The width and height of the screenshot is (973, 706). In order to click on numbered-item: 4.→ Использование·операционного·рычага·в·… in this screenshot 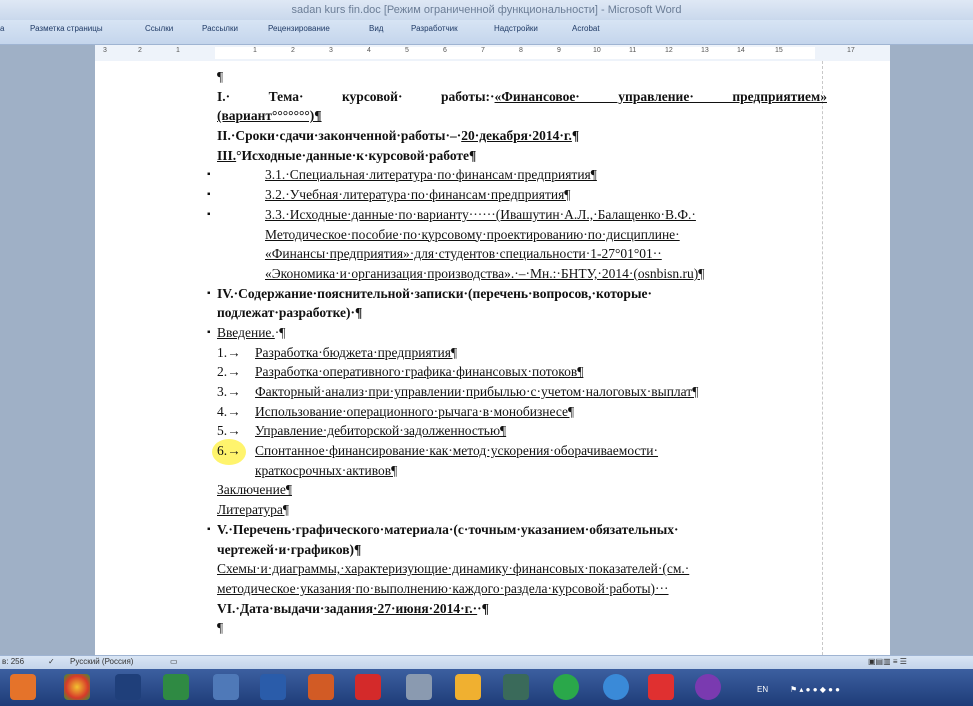, I will do `click(396, 411)`.